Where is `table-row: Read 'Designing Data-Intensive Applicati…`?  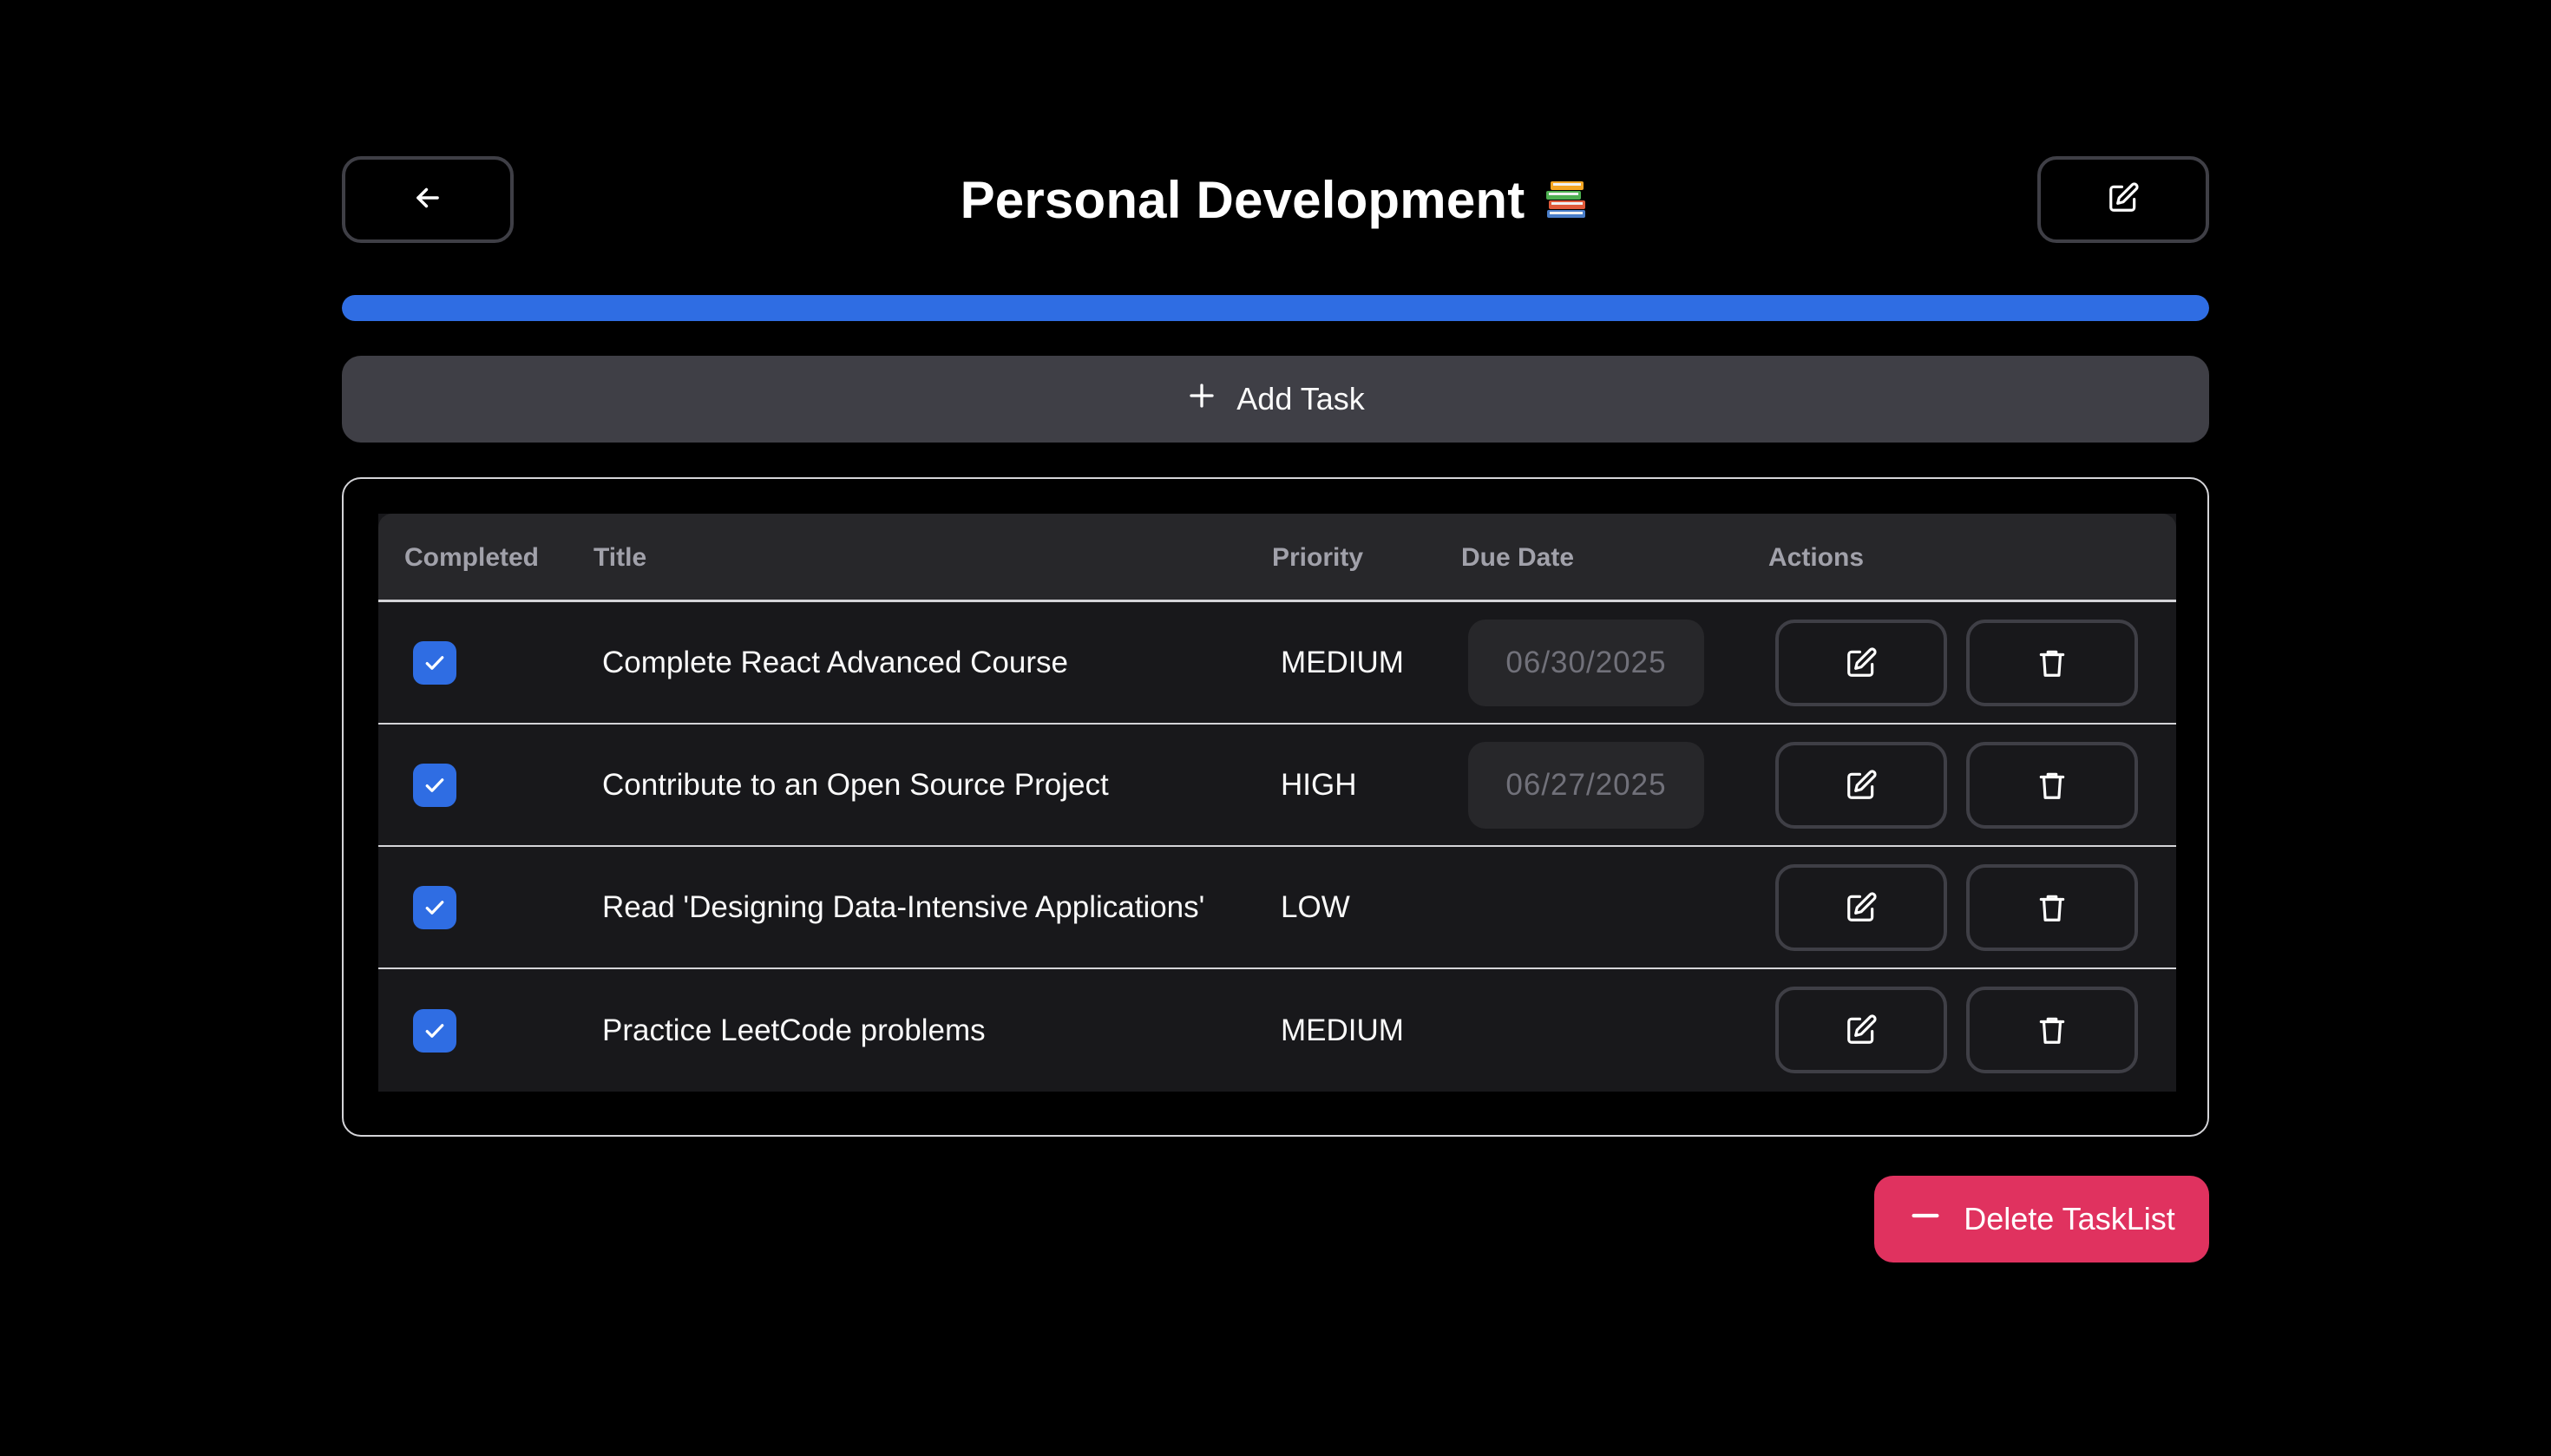
table-row: Read 'Designing Data-Intensive Applicati… is located at coordinates (1277, 908).